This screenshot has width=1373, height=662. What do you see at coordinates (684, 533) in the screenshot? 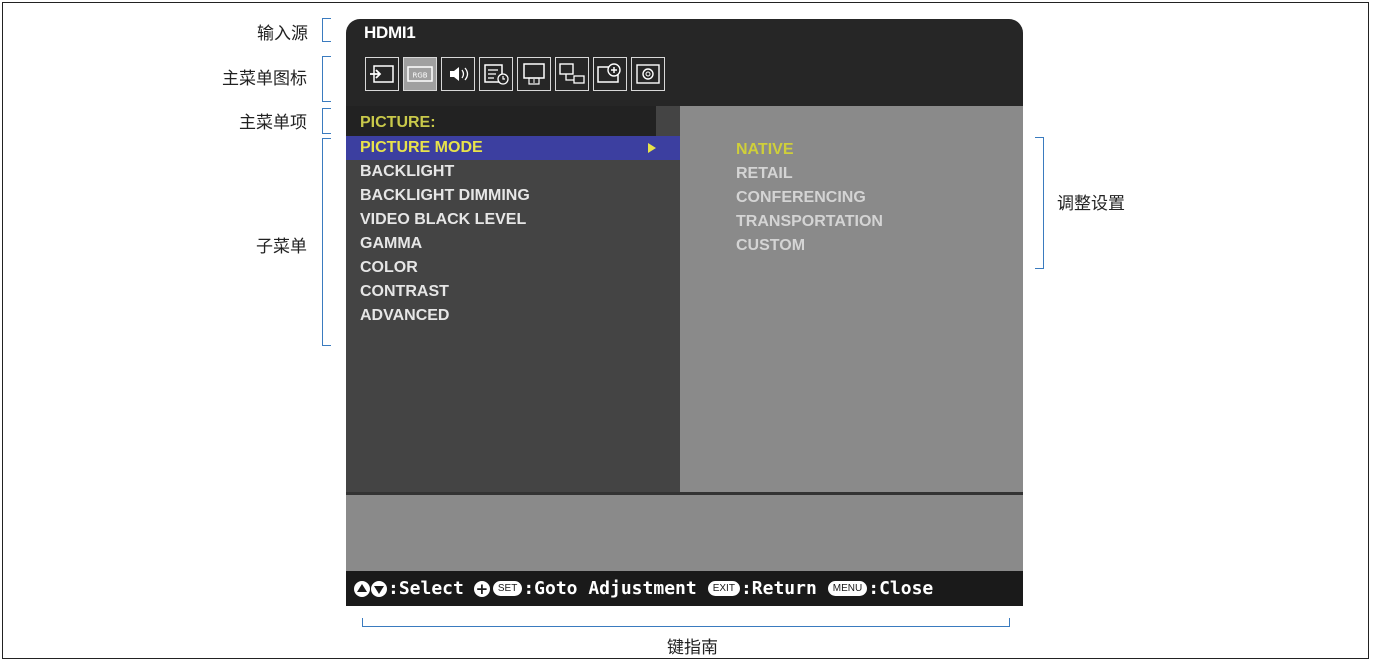
I see `help-area` at bounding box center [684, 533].